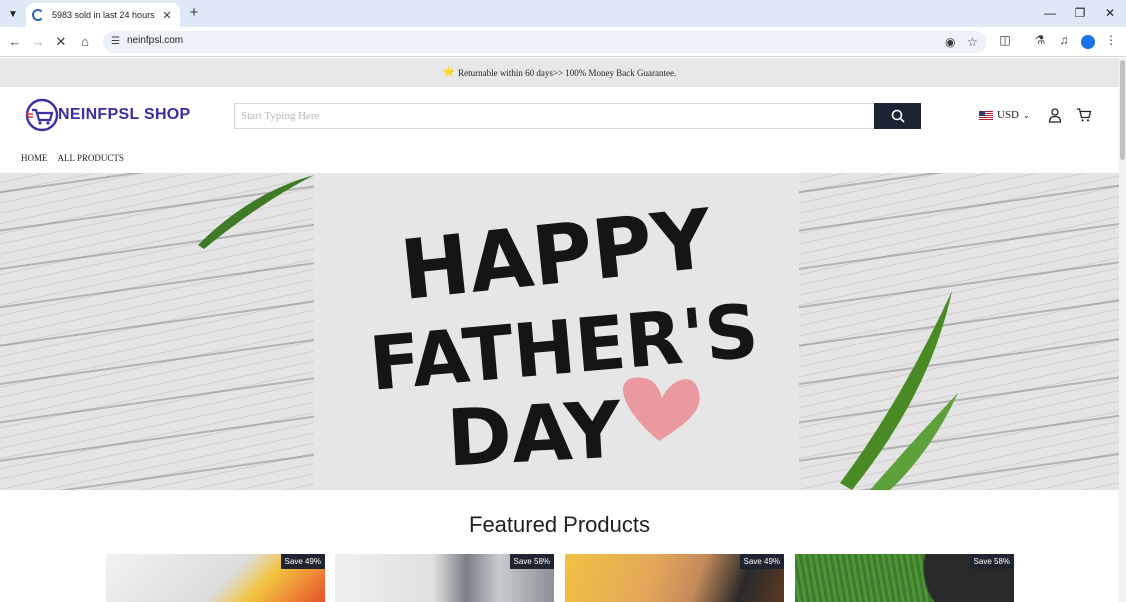 The width and height of the screenshot is (1126, 602). What do you see at coordinates (1050, 13) in the screenshot?
I see `minimize-icon: —` at bounding box center [1050, 13].